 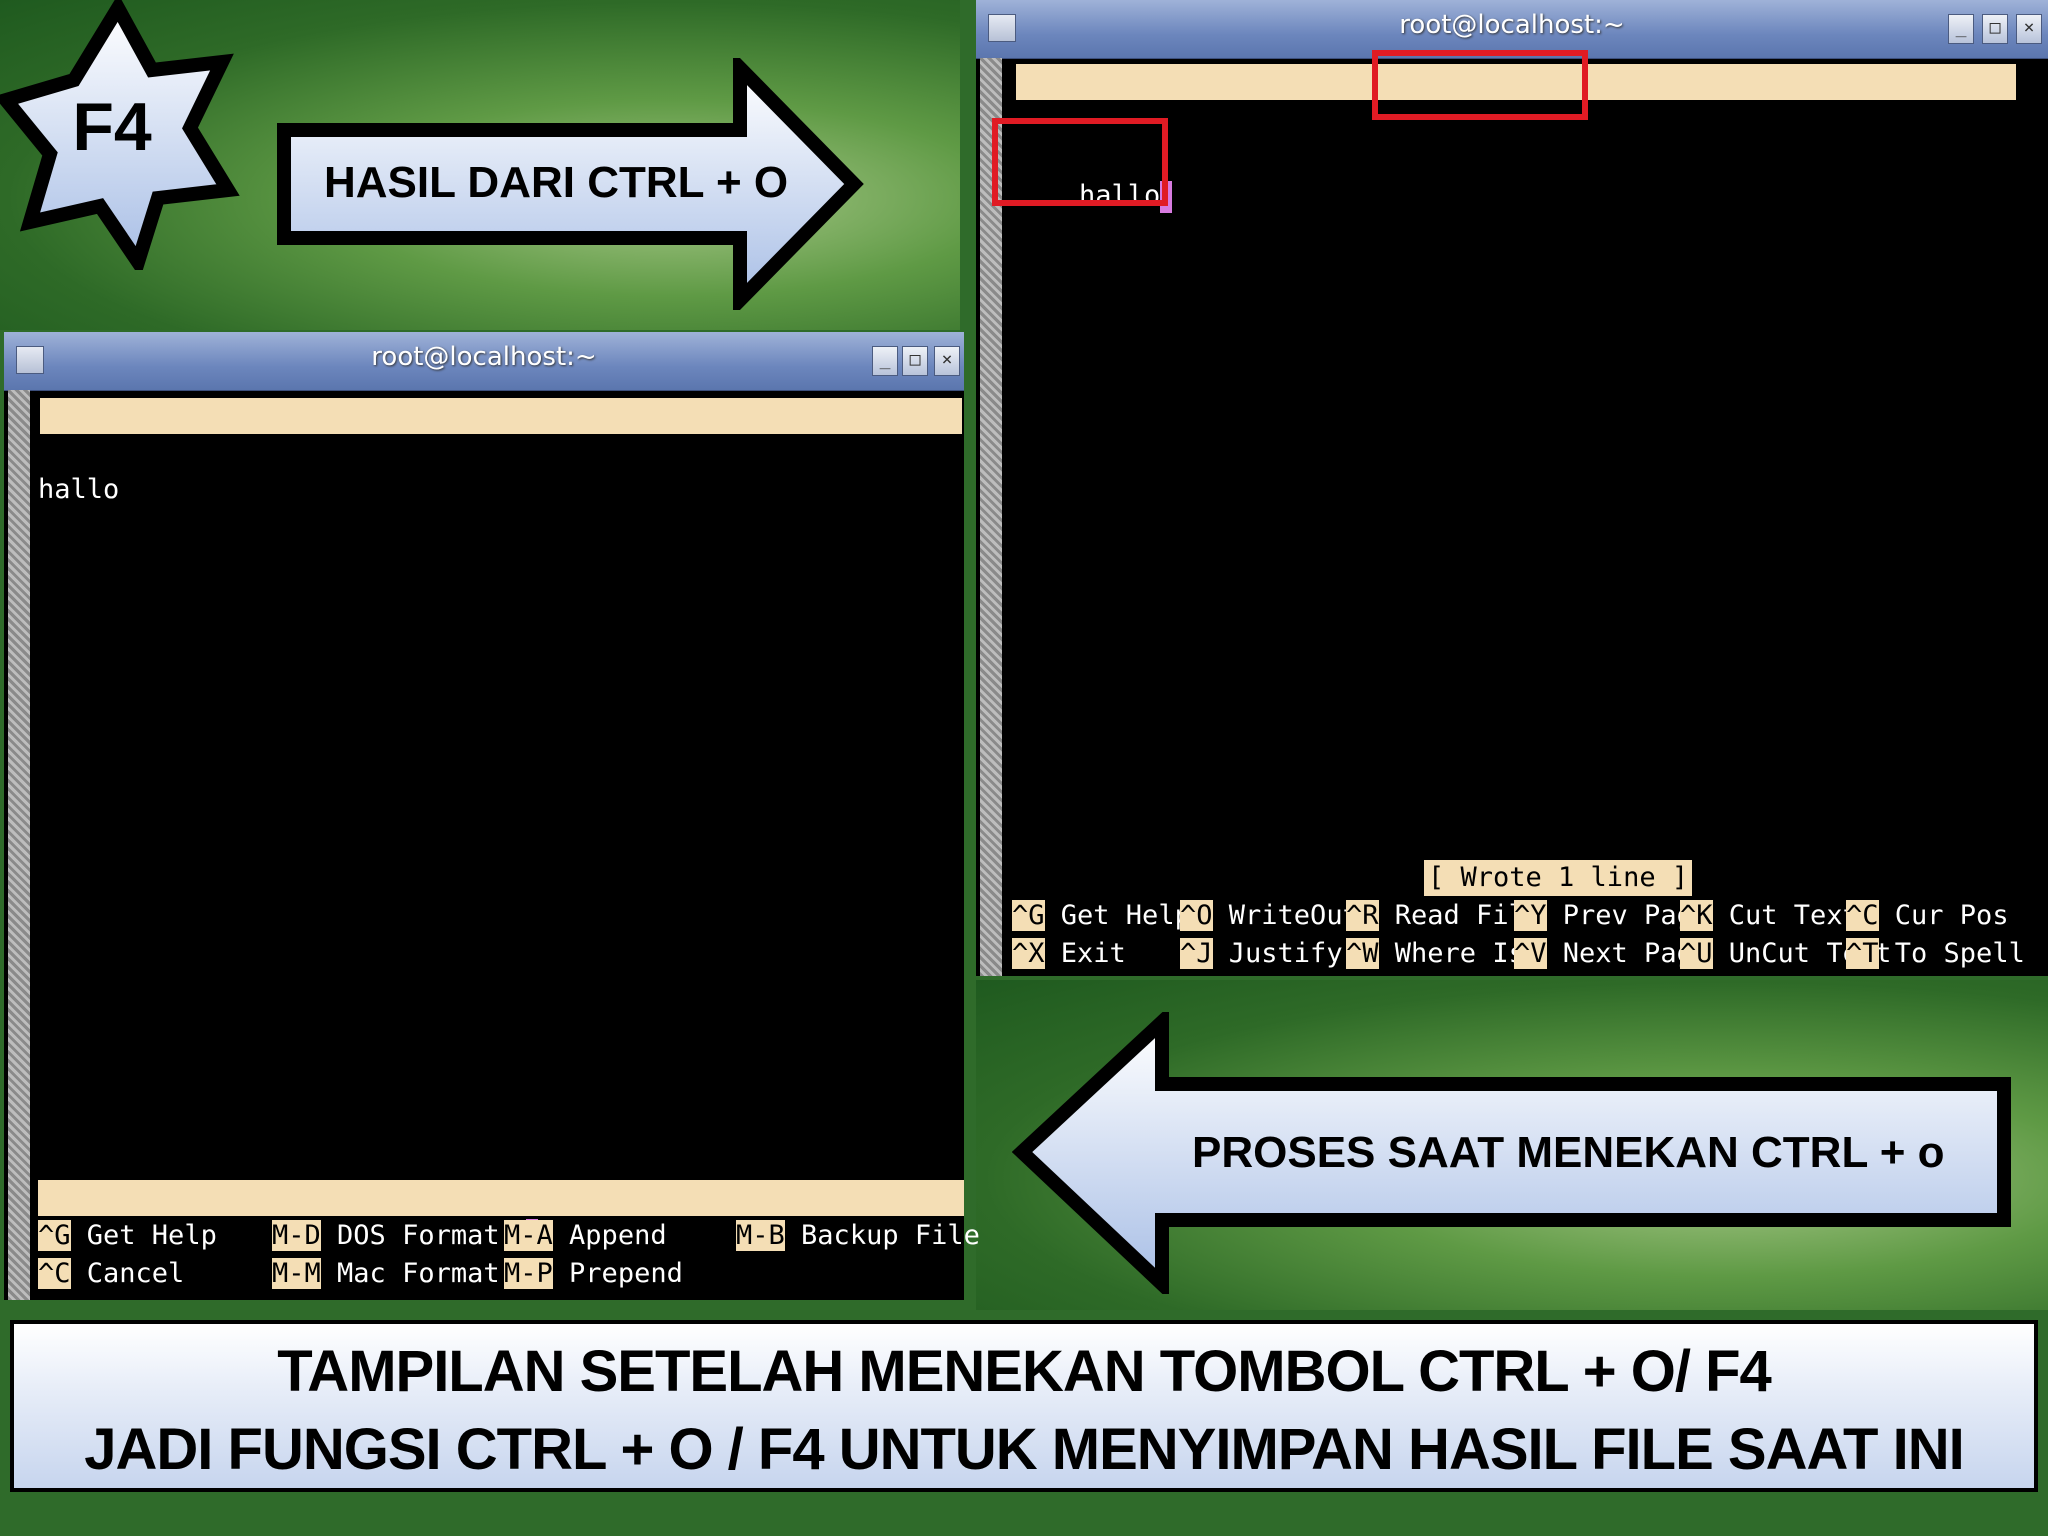 What do you see at coordinates (112, 127) in the screenshot?
I see `badge-label: F4` at bounding box center [112, 127].